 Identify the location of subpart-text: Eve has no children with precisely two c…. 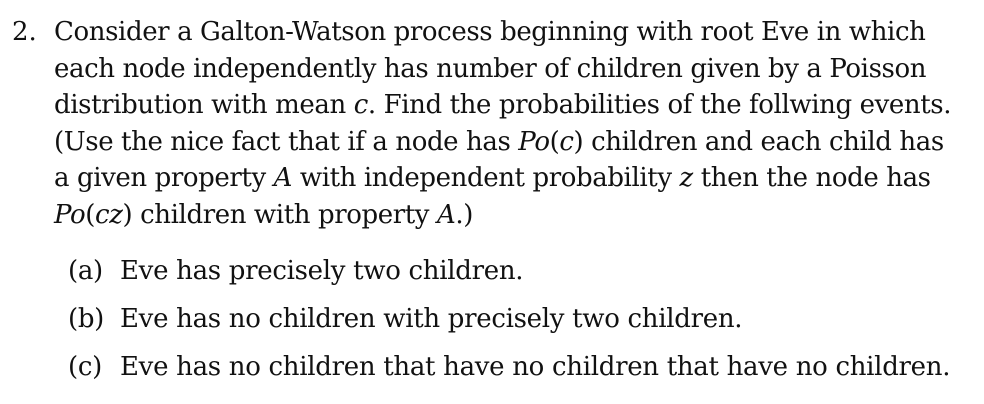
(431, 319).